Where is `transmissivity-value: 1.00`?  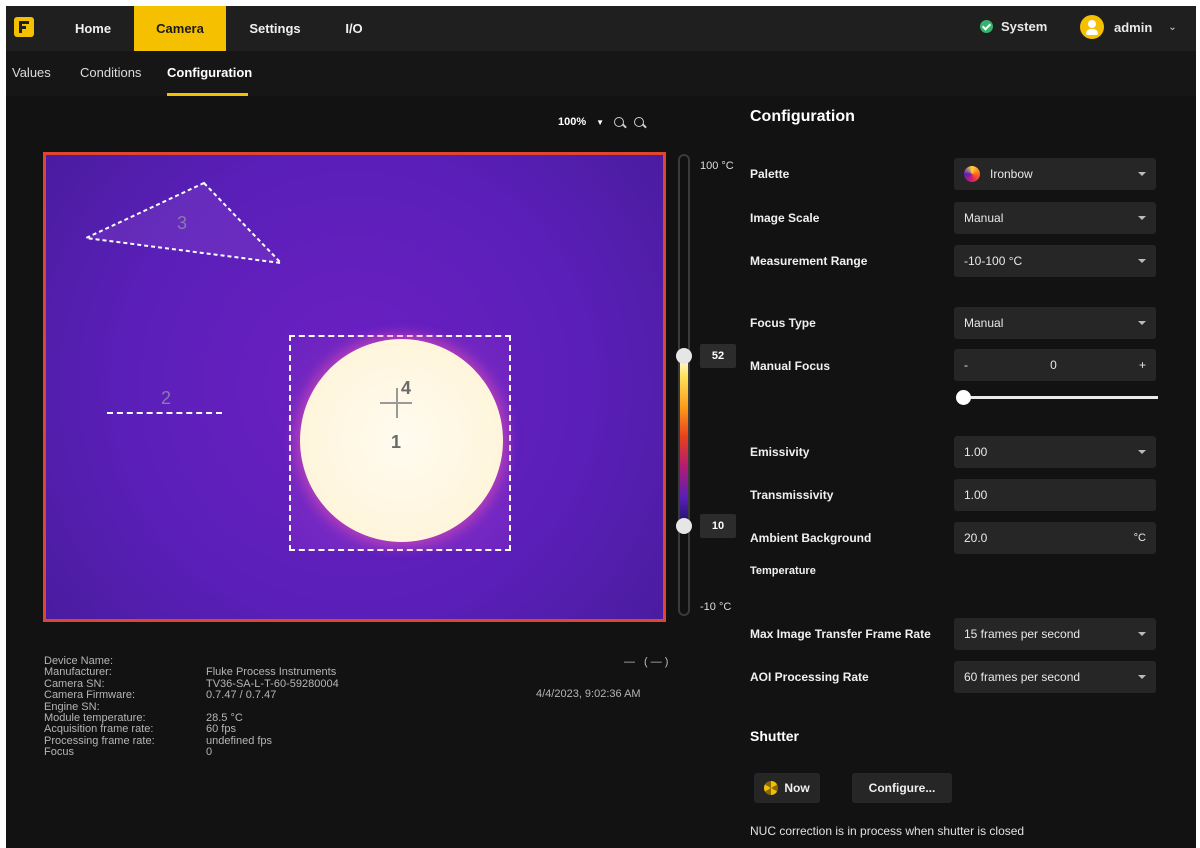
transmissivity-value: 1.00 is located at coordinates (976, 495).